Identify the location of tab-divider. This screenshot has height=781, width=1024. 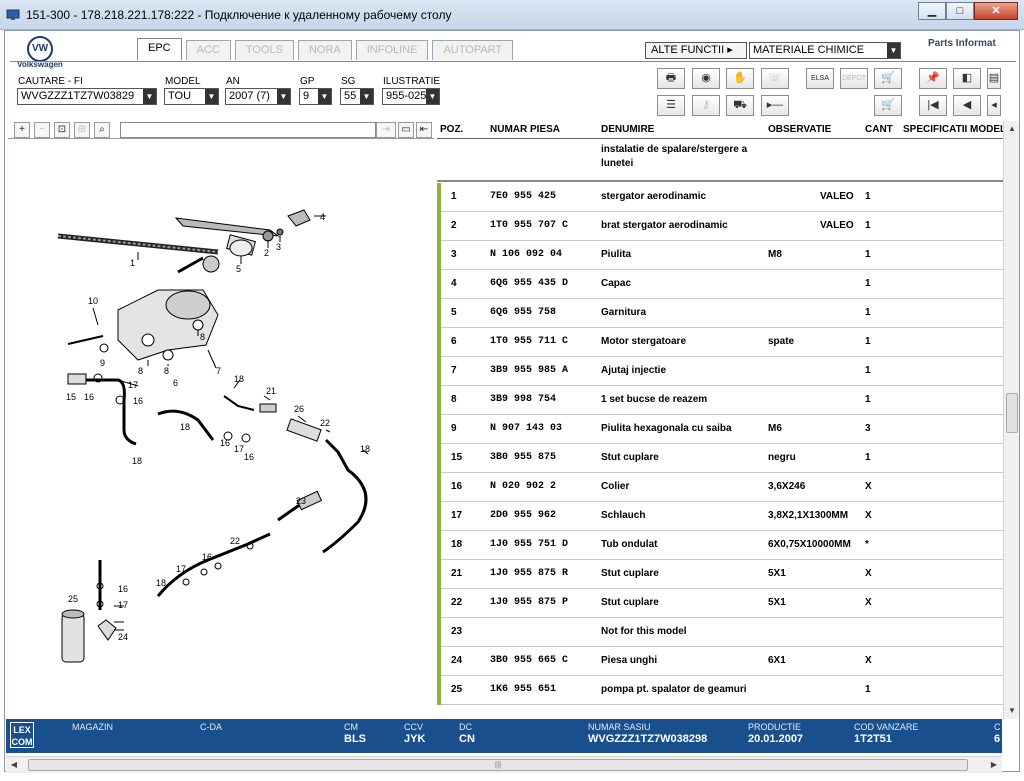
(513, 61).